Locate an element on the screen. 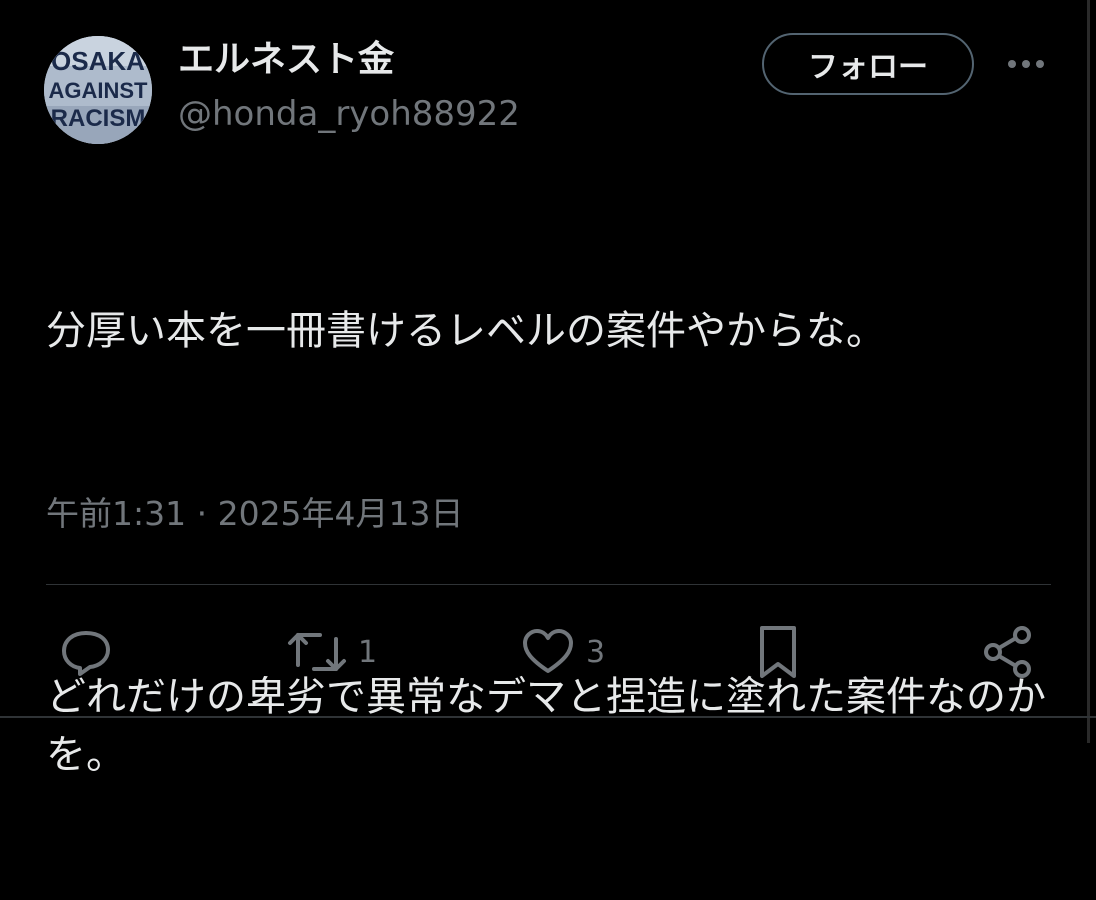  bottom-divider is located at coordinates (548, 717).